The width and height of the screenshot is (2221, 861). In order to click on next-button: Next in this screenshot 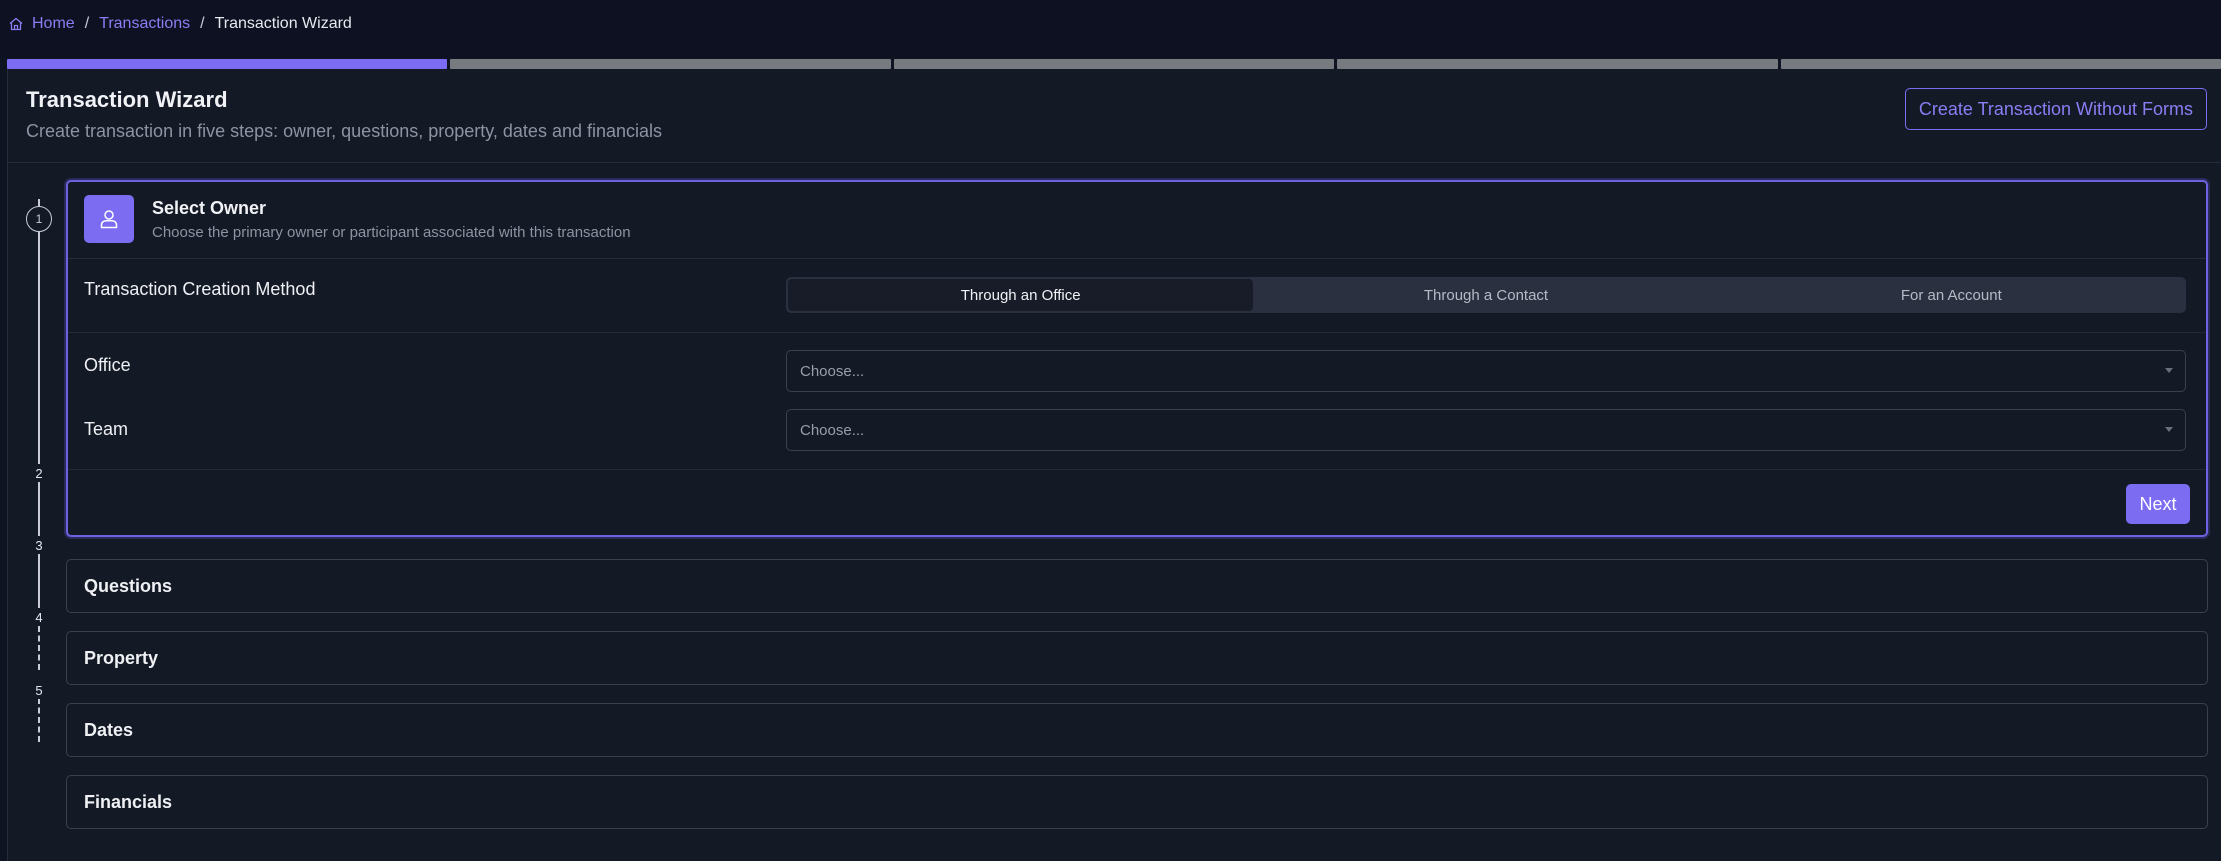, I will do `click(2158, 504)`.